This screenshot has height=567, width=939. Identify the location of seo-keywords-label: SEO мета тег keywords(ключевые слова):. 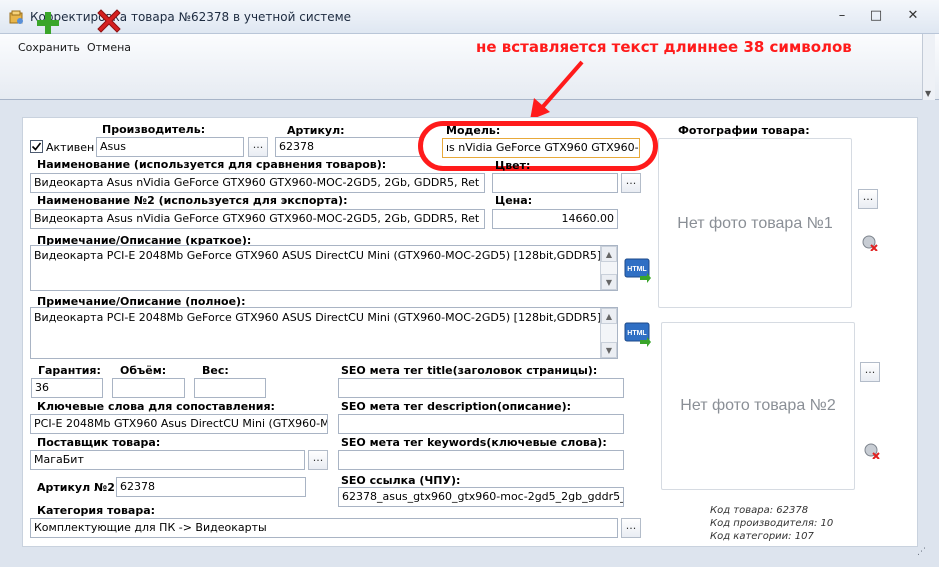
(474, 442).